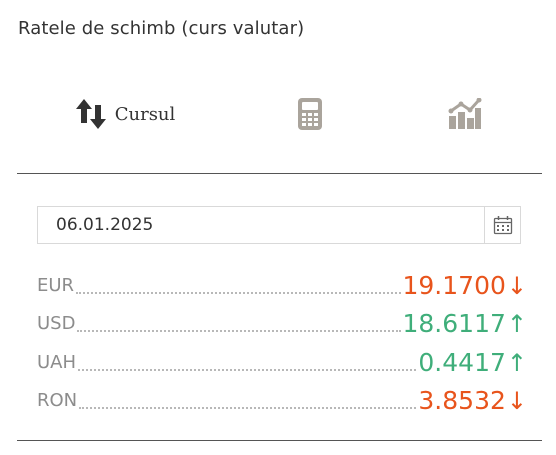 This screenshot has height=455, width=556. Describe the element at coordinates (462, 362) in the screenshot. I see `rate-value: 0.4417` at that location.